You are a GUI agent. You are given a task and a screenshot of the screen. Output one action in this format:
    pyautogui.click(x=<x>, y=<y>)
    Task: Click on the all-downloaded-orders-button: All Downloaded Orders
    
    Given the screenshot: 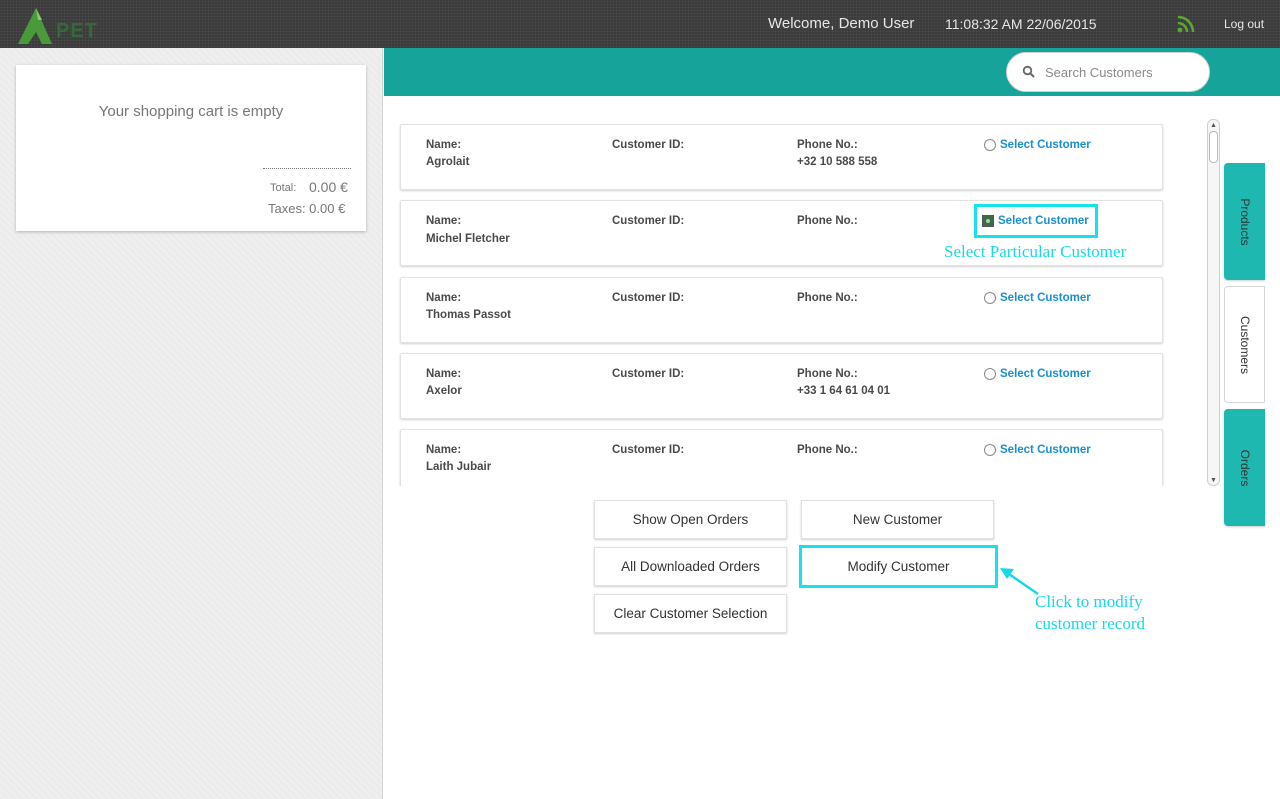 What is the action you would take?
    pyautogui.click(x=690, y=566)
    